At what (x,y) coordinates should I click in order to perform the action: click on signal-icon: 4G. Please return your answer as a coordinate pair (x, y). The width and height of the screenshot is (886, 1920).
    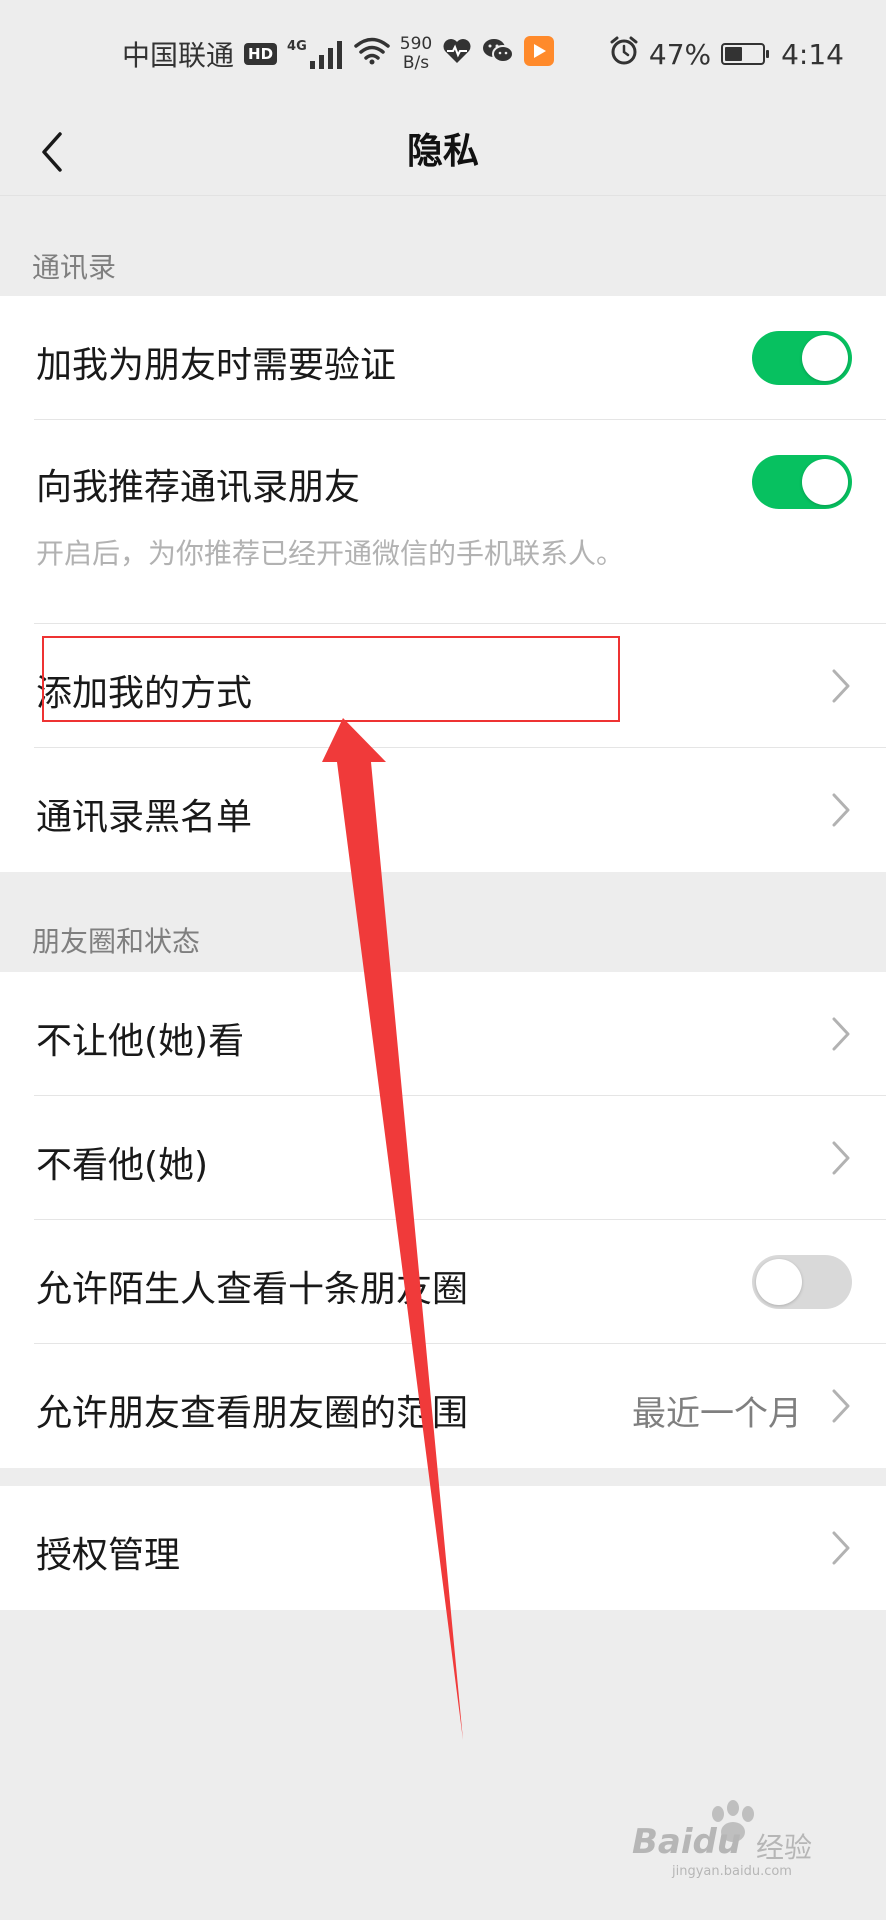
    Looking at the image, I should click on (315, 54).